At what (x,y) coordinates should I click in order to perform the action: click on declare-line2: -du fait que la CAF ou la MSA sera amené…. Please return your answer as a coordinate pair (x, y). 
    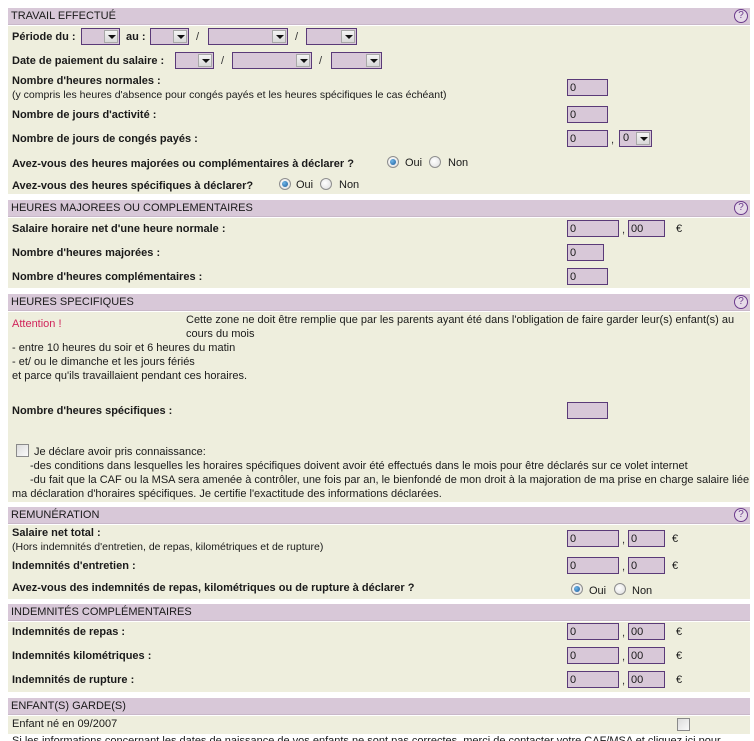
    Looking at the image, I should click on (390, 480).